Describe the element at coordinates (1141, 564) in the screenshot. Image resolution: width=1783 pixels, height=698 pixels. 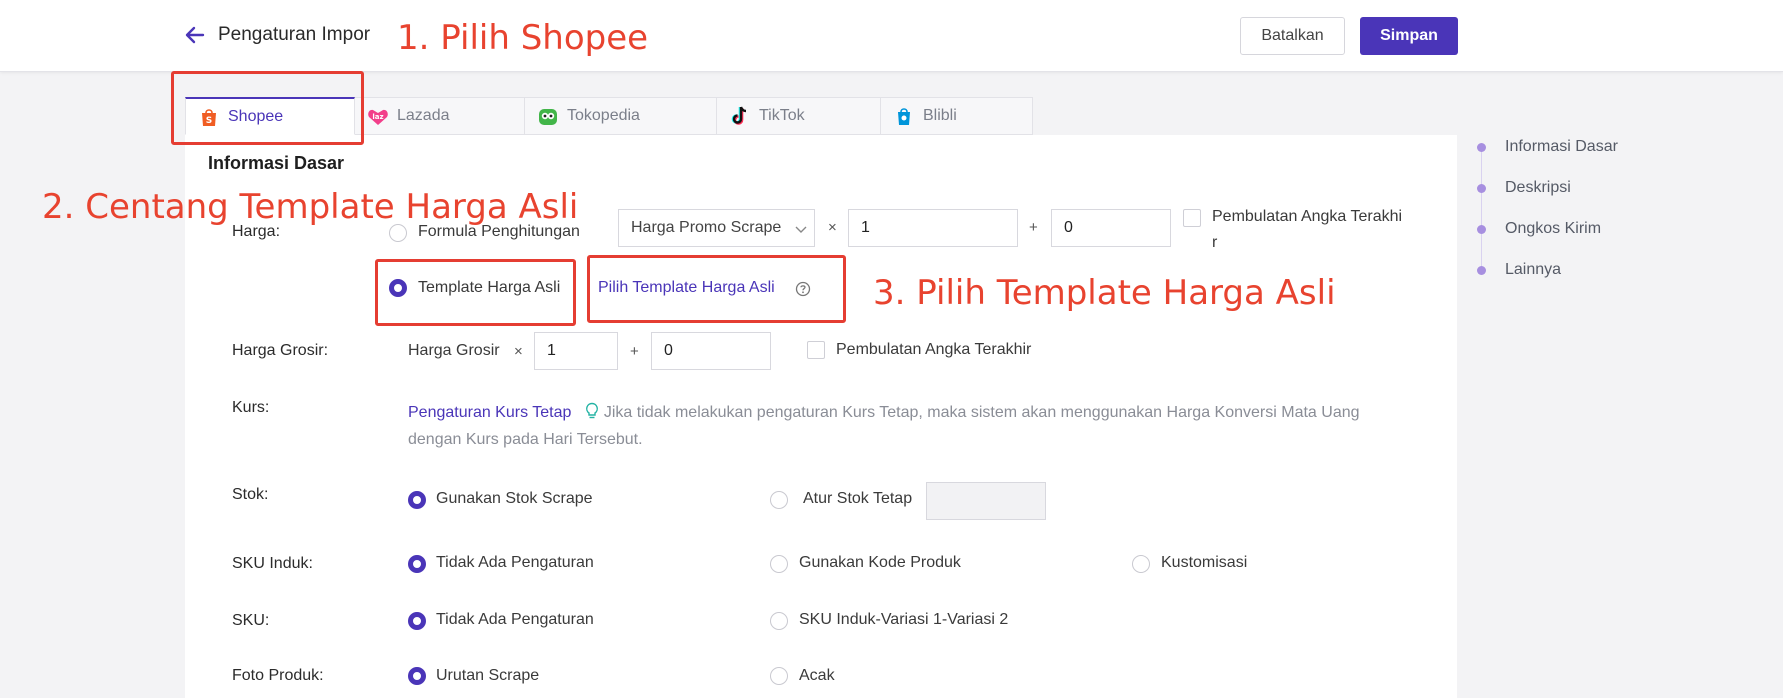
I see `sku-induk-custom-radio` at that location.